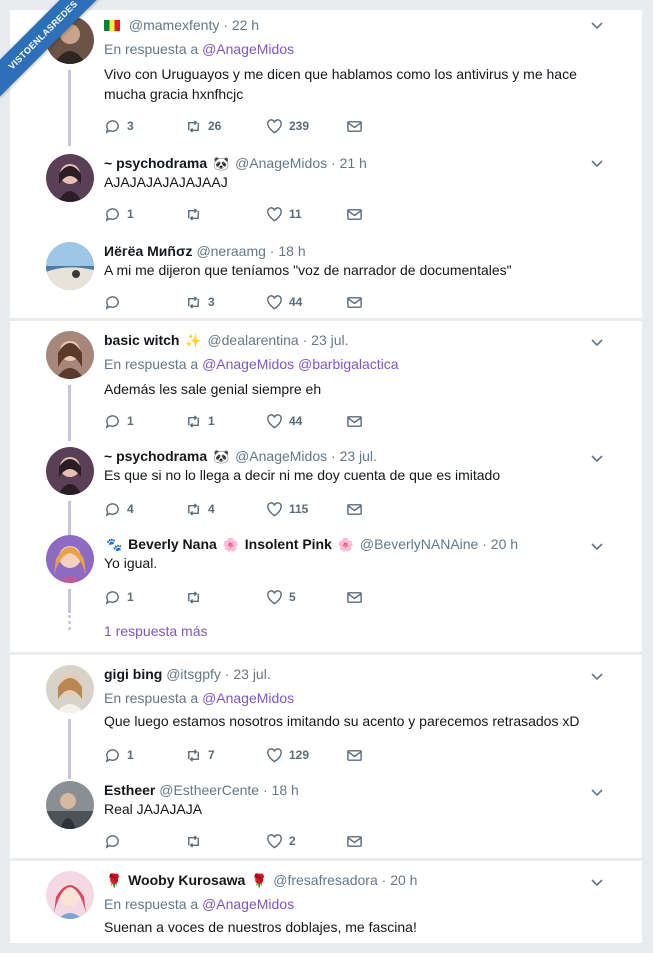 The image size is (653, 953). I want to click on user-handle: @fresafresadora, so click(325, 880).